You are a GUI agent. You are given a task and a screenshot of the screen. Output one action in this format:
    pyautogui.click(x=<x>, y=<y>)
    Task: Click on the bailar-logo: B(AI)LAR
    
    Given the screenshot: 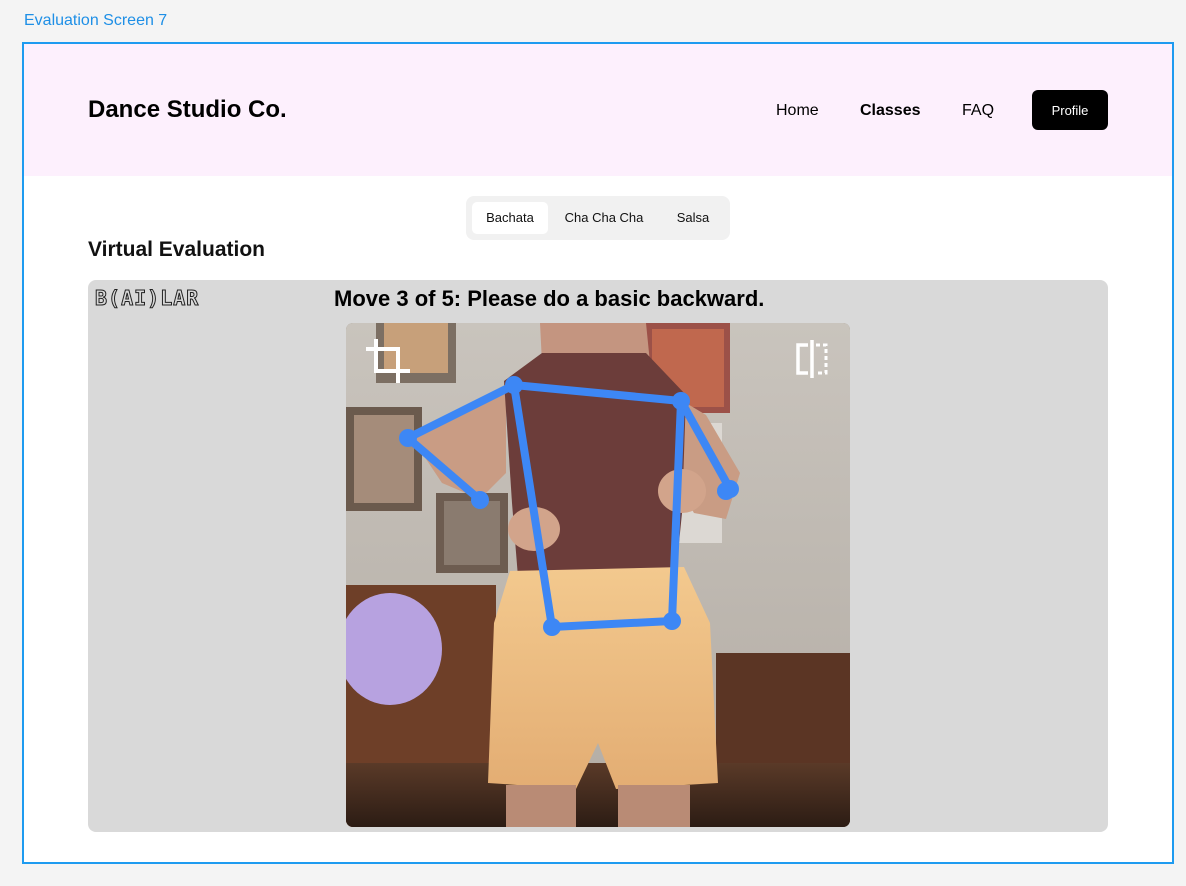 What is the action you would take?
    pyautogui.click(x=147, y=298)
    